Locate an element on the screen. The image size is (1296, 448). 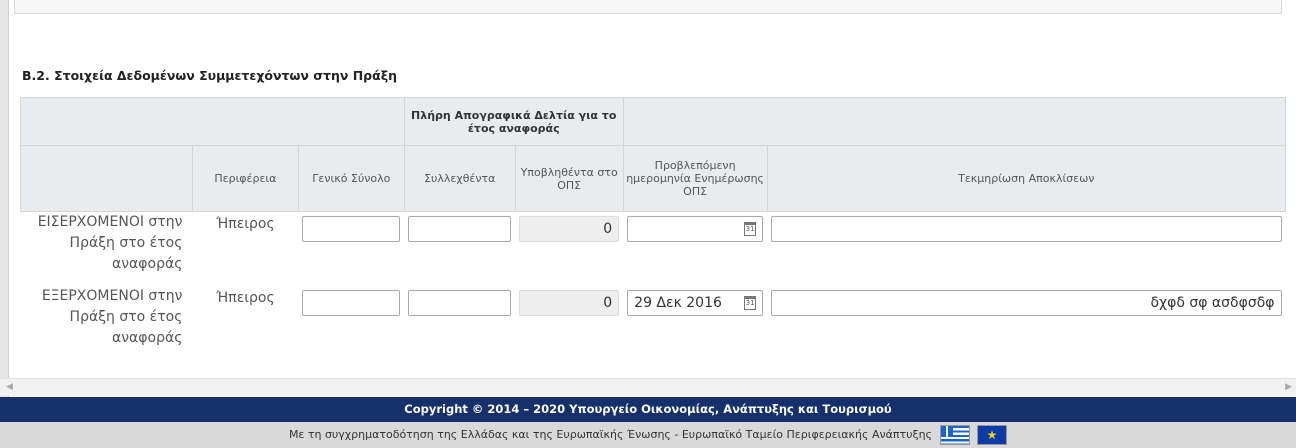
planned-date-input: 29 Δεκ 2016 31 is located at coordinates (695, 302).